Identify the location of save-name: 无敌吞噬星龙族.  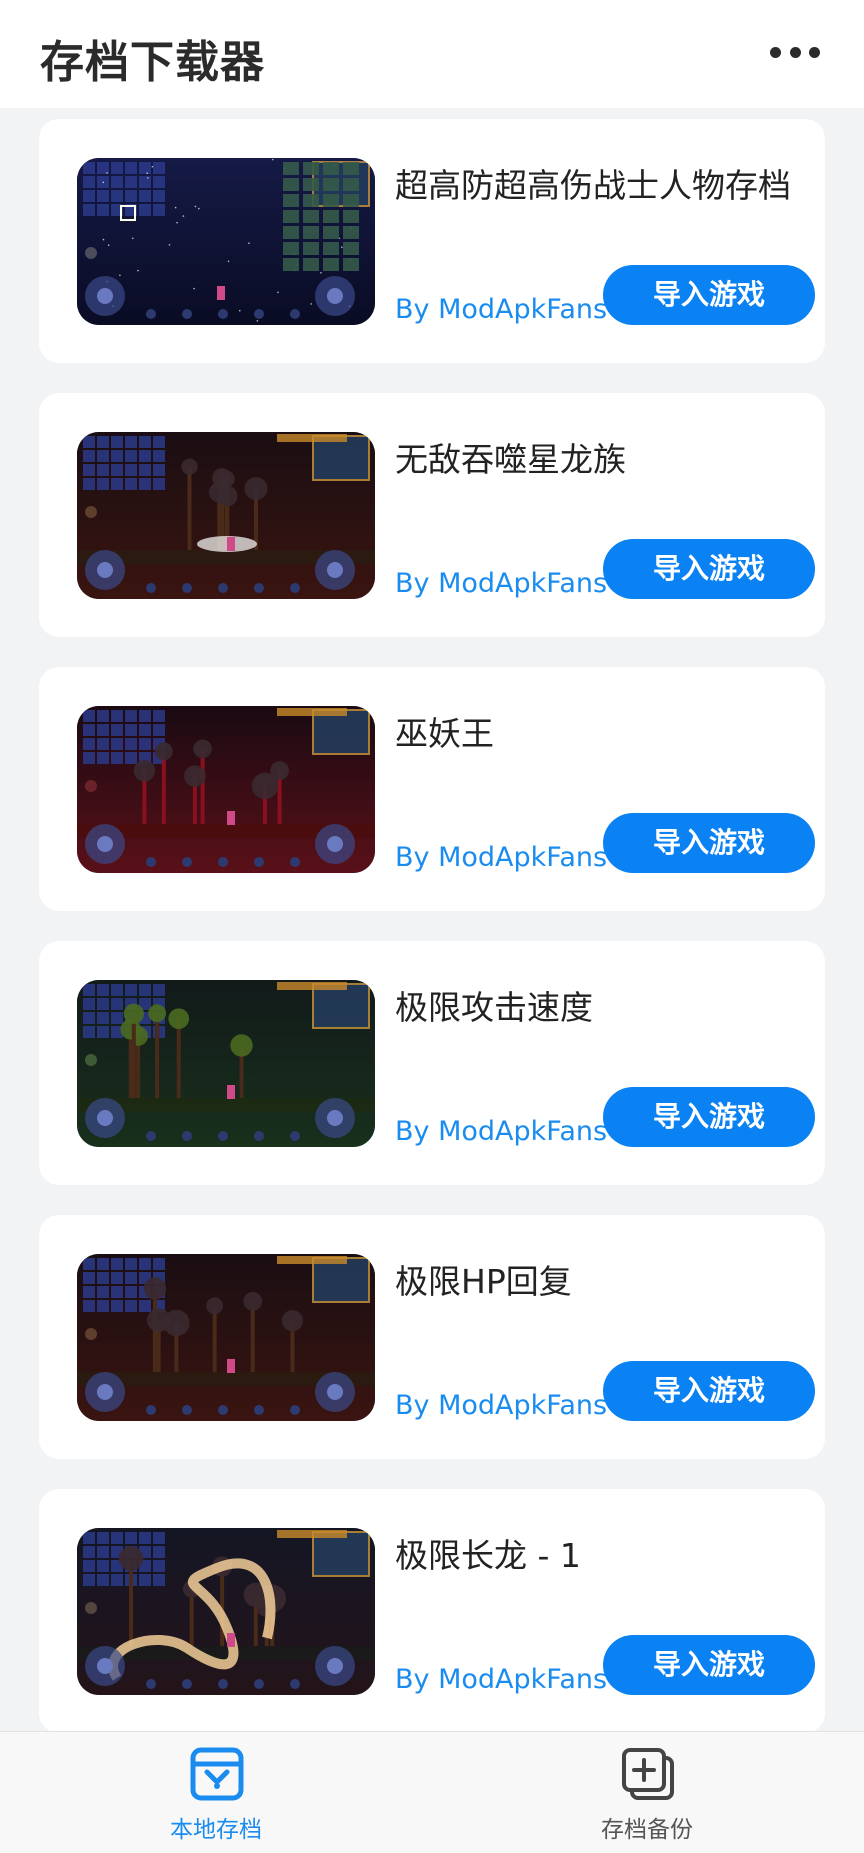
(510, 459).